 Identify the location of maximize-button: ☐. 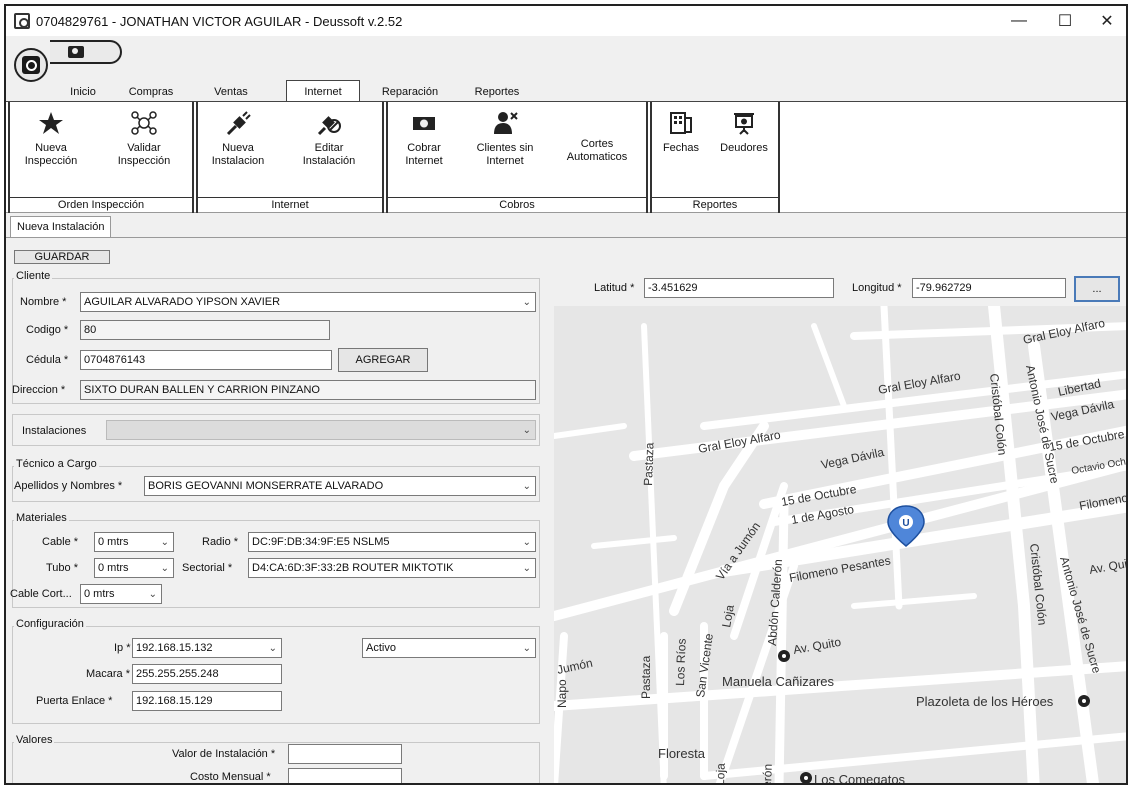
(1065, 21).